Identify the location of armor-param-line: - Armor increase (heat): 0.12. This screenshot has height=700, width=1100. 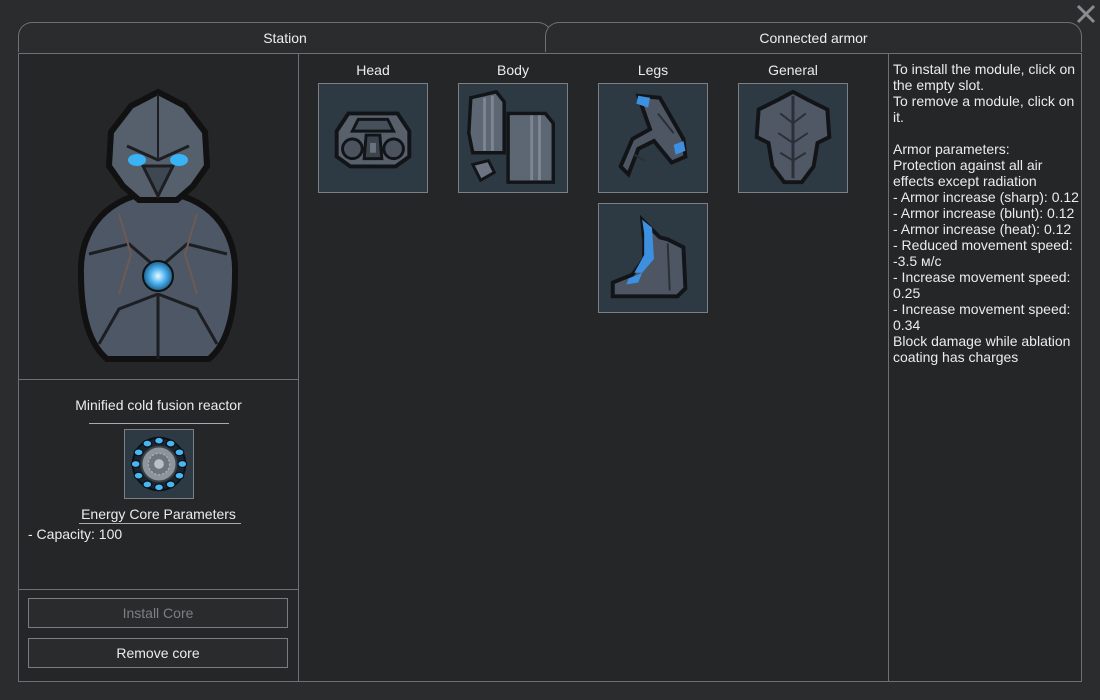
(982, 229).